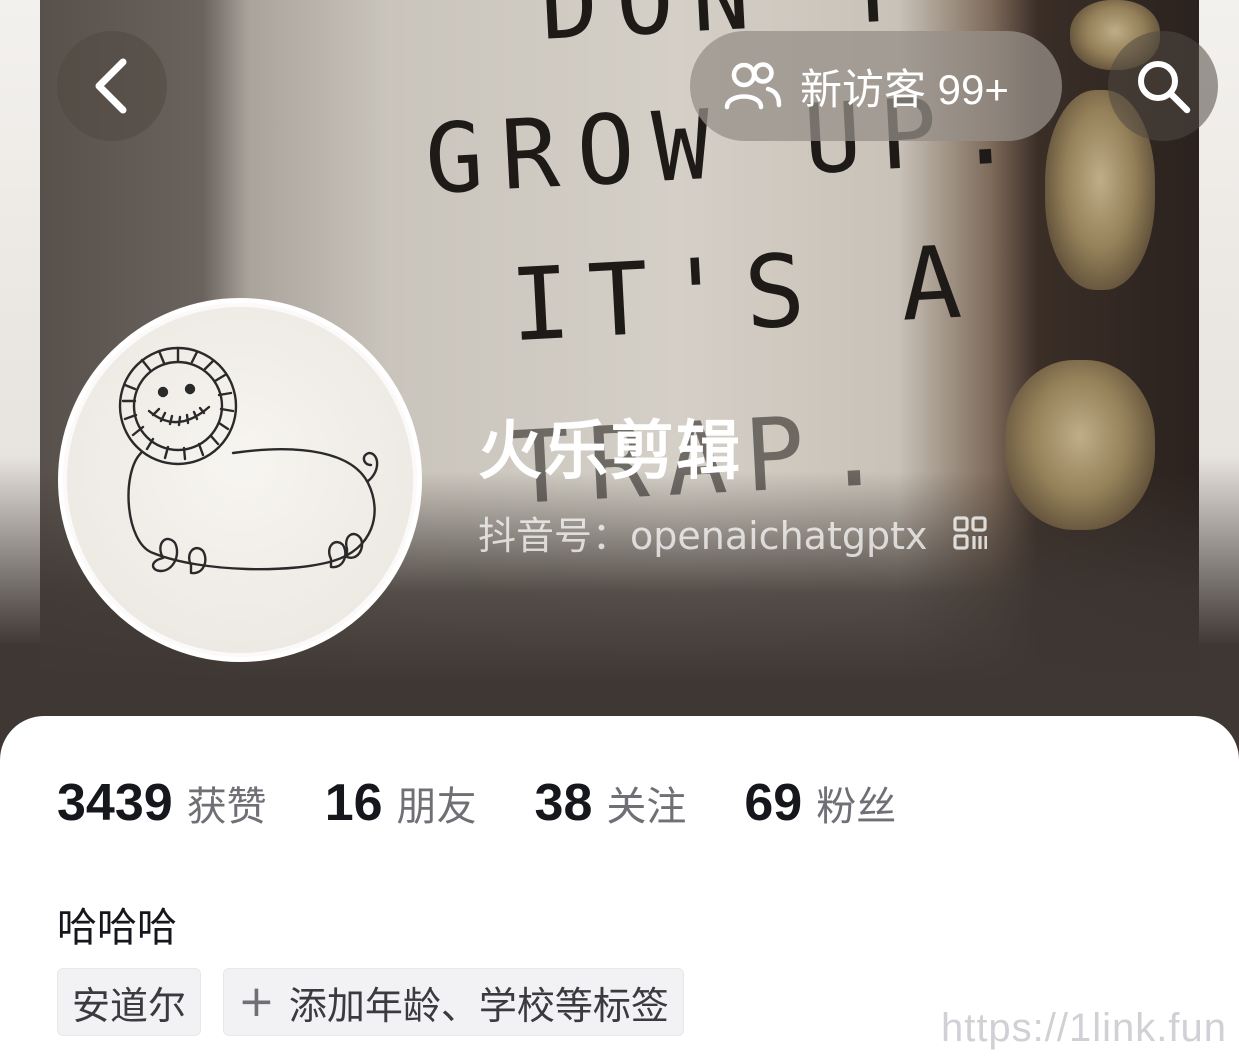  Describe the element at coordinates (610, 452) in the screenshot. I see `profile-name: 火乐剪辑` at that location.